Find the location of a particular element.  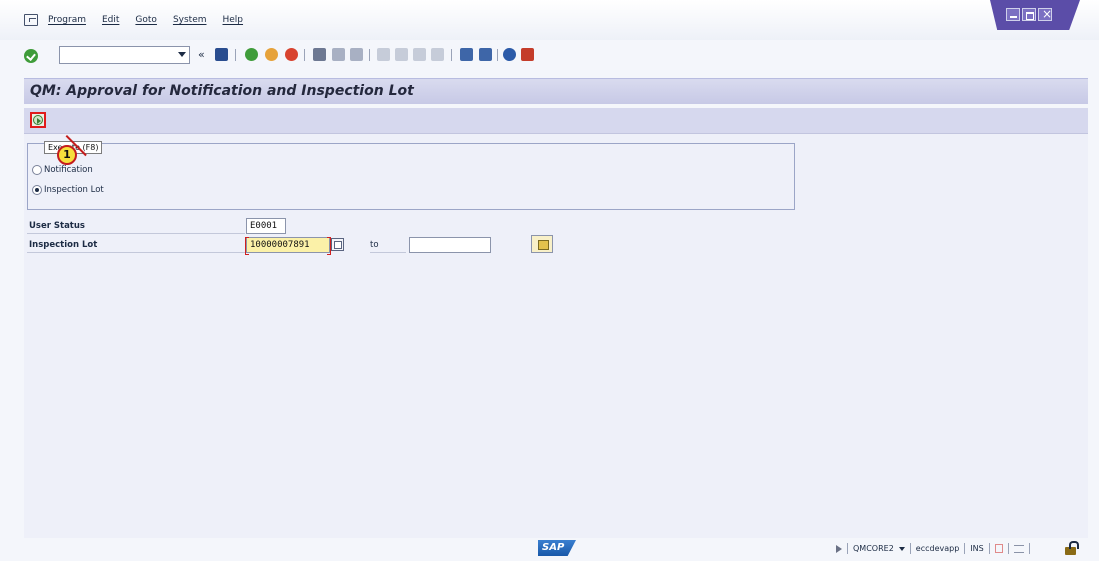

next-page-icon is located at coordinates (419, 54).